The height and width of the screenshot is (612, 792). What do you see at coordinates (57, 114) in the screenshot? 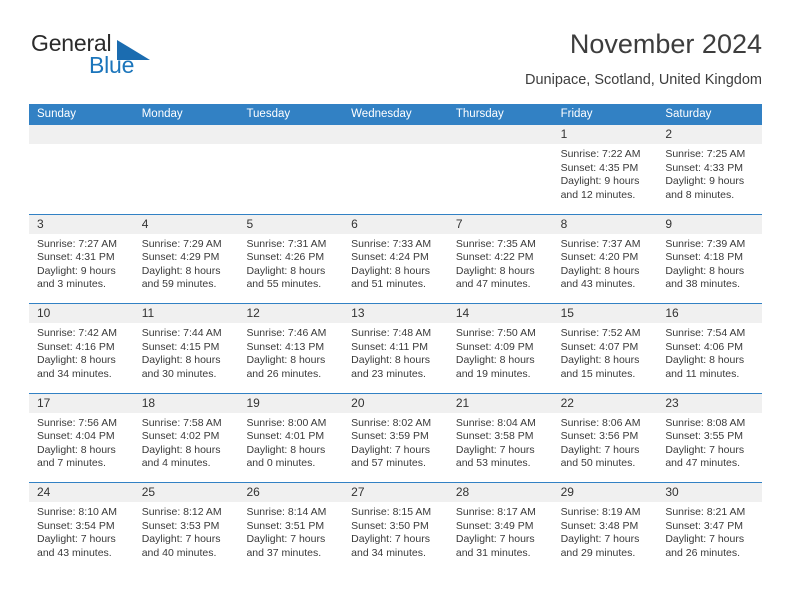
I see `weekday-header-sunday: Sunday` at bounding box center [57, 114].